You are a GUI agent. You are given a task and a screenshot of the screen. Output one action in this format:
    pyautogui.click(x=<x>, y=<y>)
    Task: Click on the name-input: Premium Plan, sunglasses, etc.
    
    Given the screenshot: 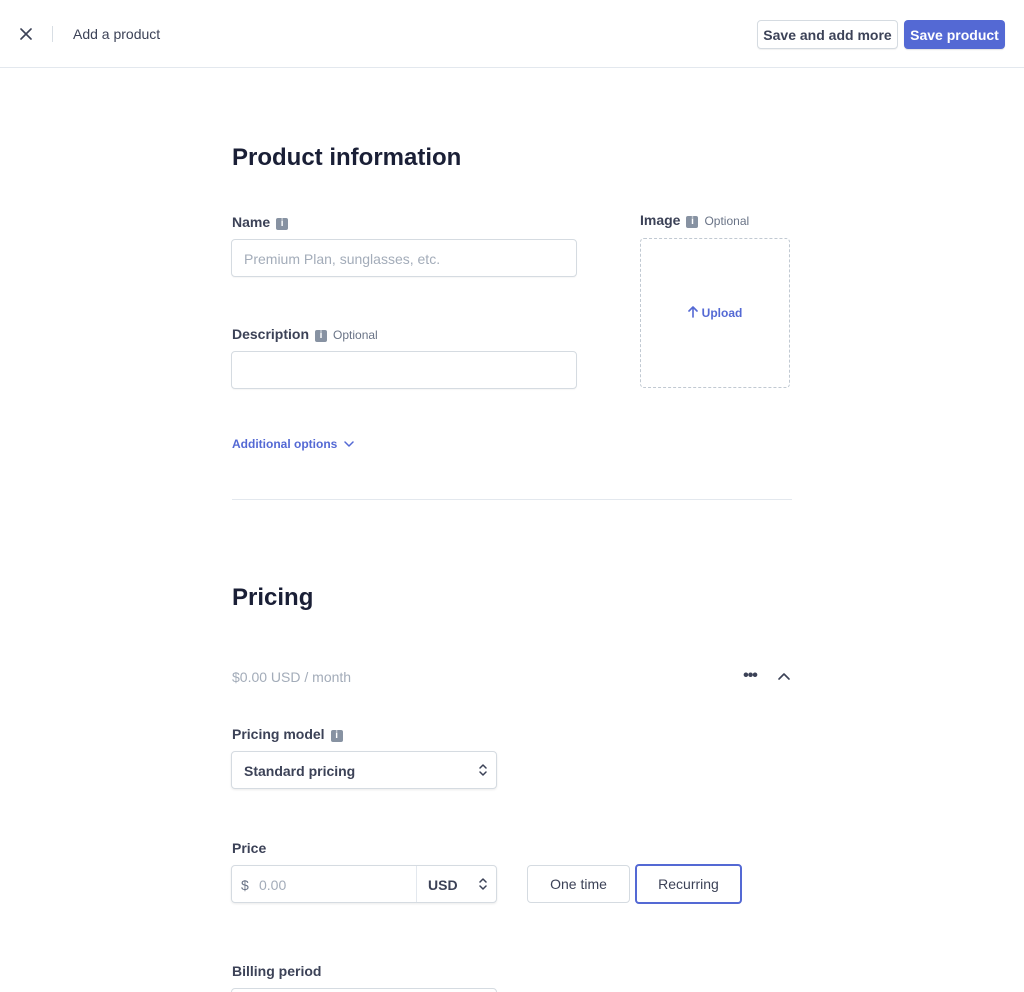 What is the action you would take?
    pyautogui.click(x=404, y=258)
    